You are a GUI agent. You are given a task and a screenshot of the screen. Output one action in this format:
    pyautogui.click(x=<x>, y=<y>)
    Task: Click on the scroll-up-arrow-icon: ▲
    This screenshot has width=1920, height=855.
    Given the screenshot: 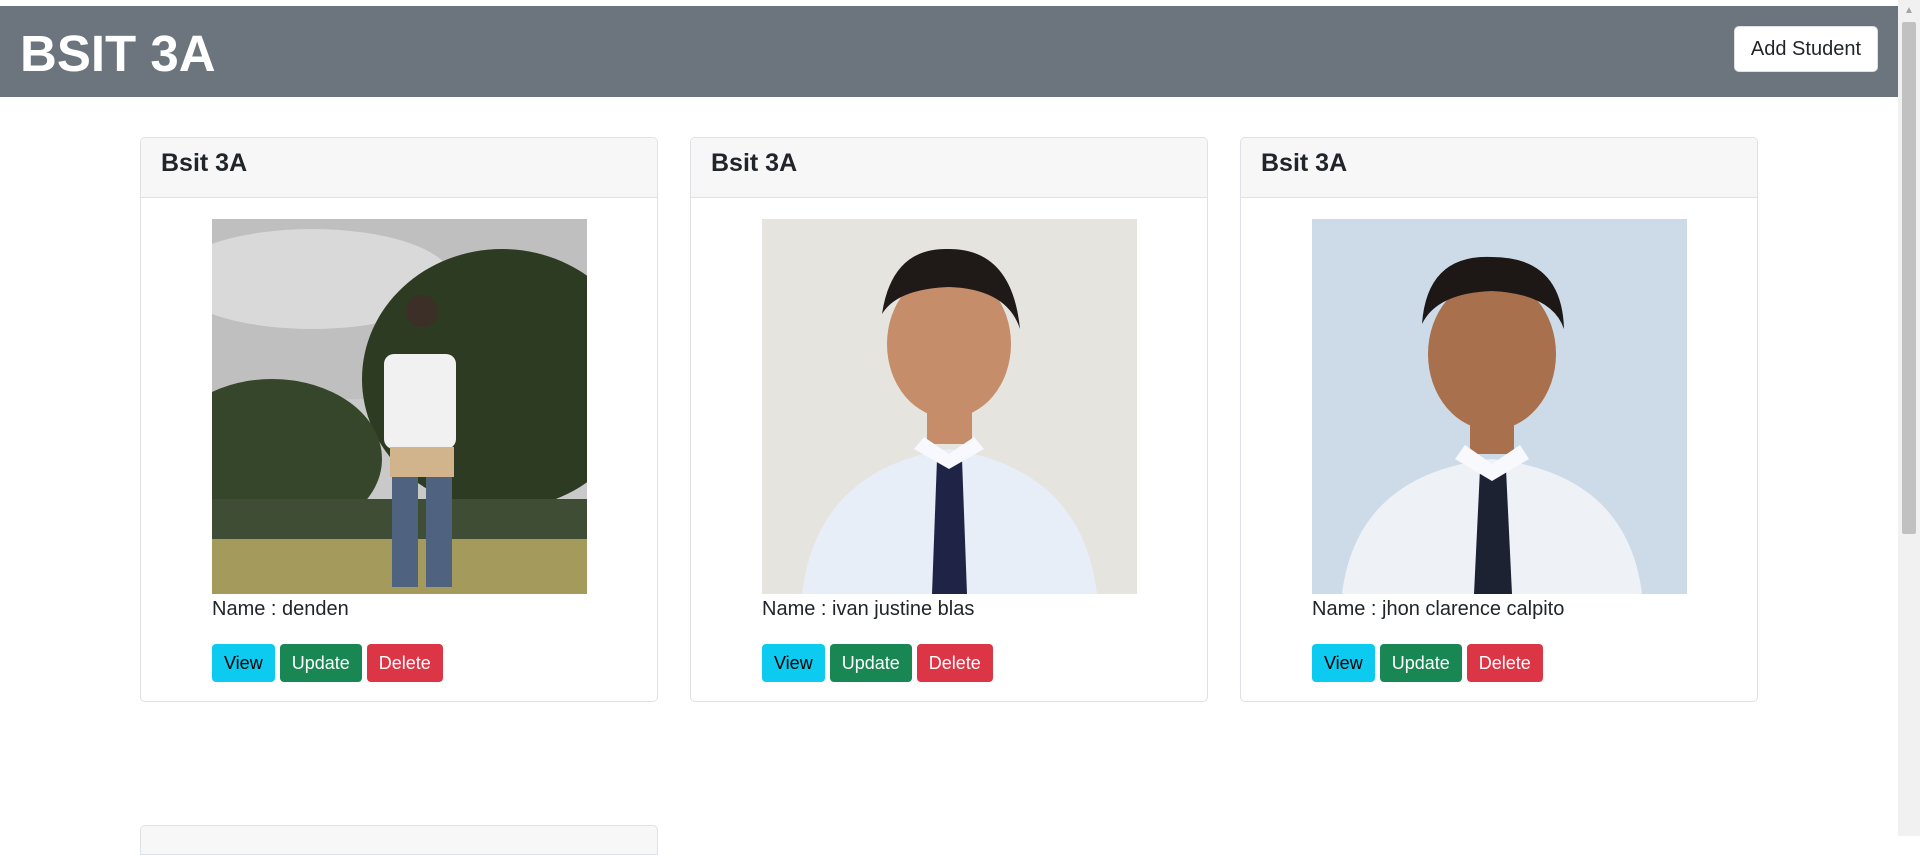 What is the action you would take?
    pyautogui.click(x=1909, y=11)
    